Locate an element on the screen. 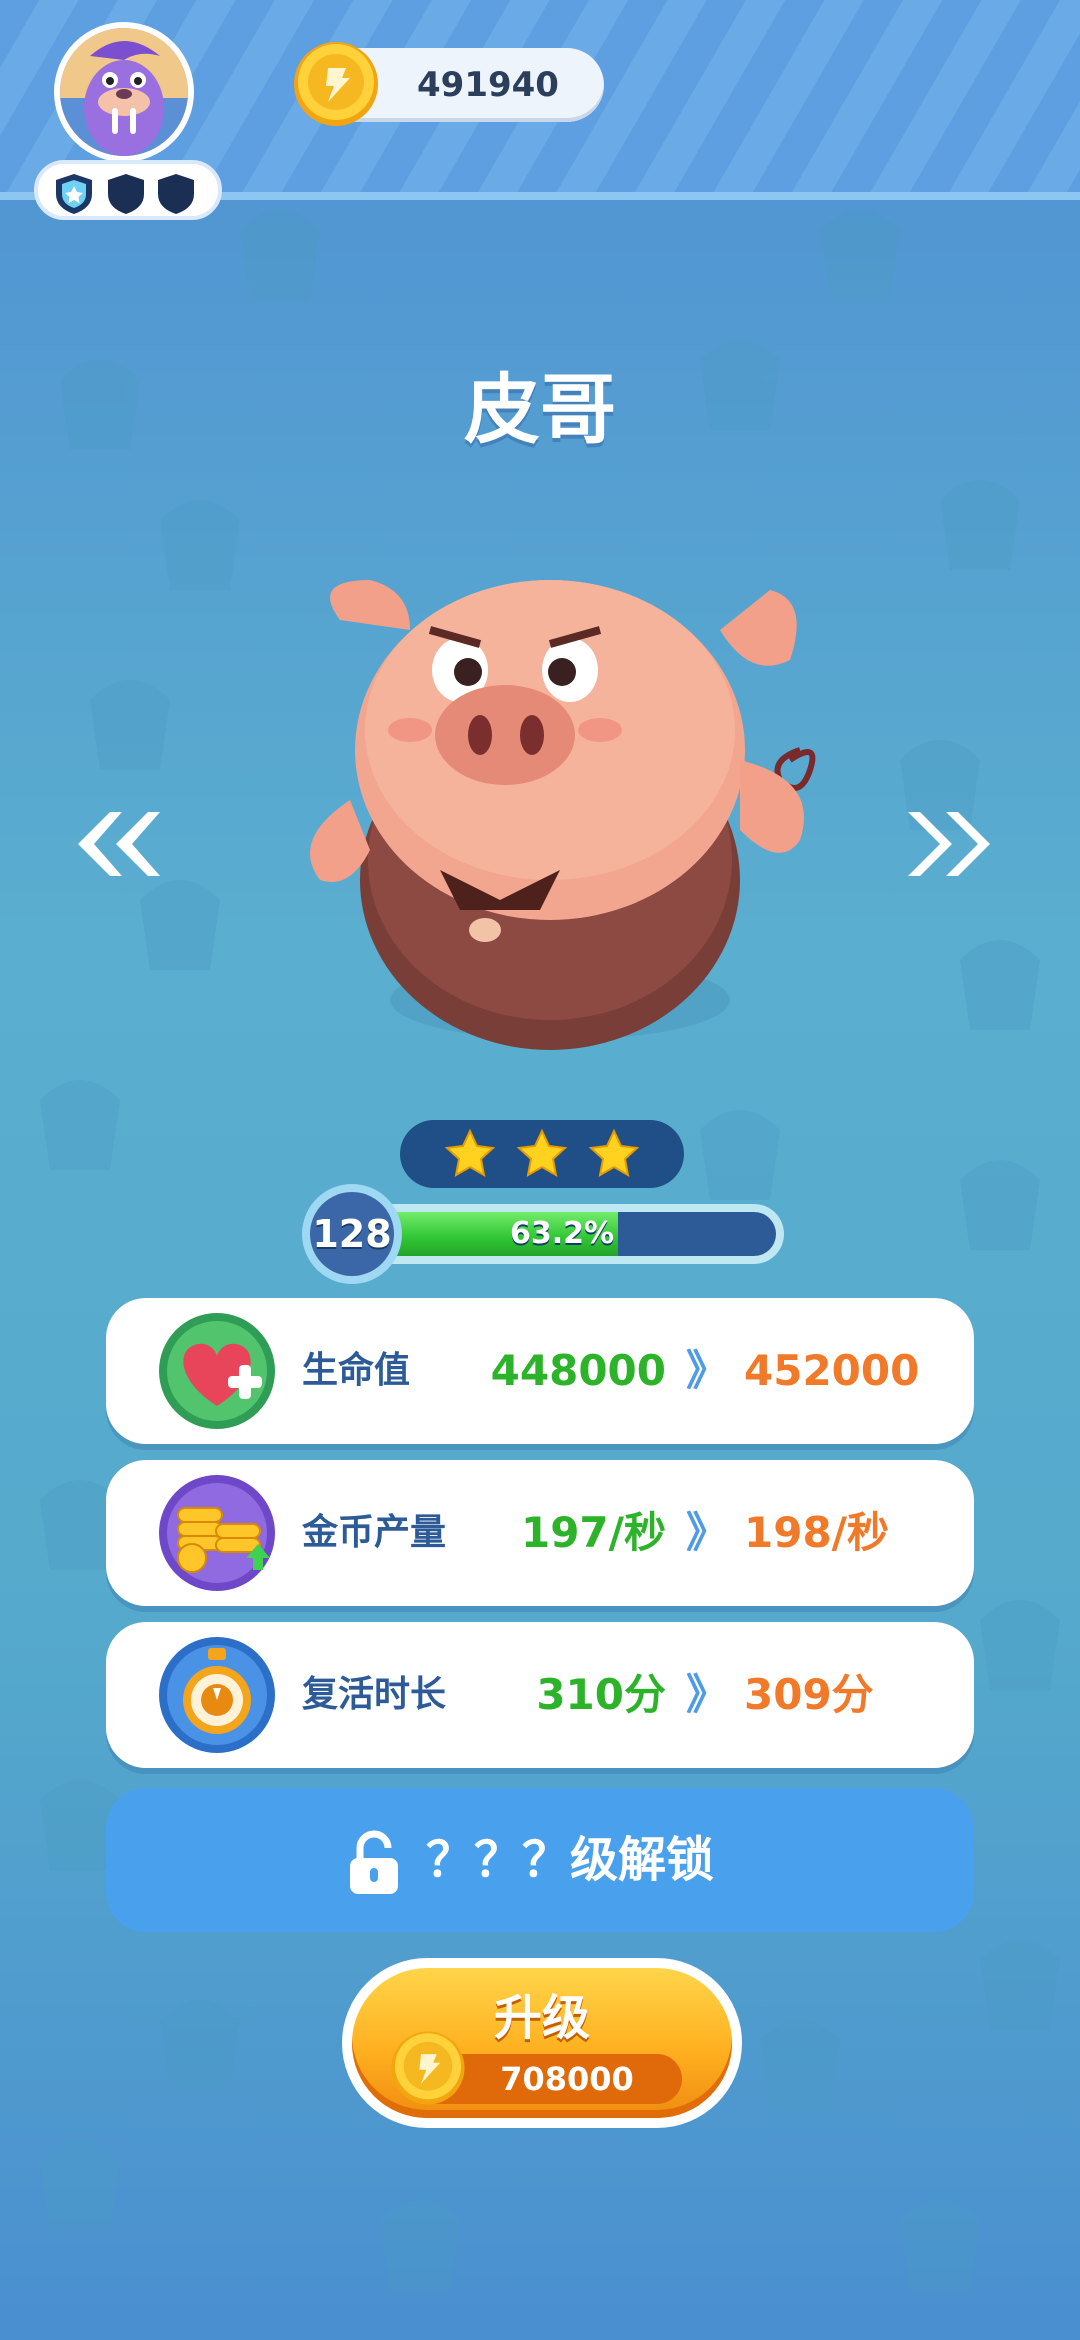  coin-balance-value: 491940 is located at coordinates (488, 85).